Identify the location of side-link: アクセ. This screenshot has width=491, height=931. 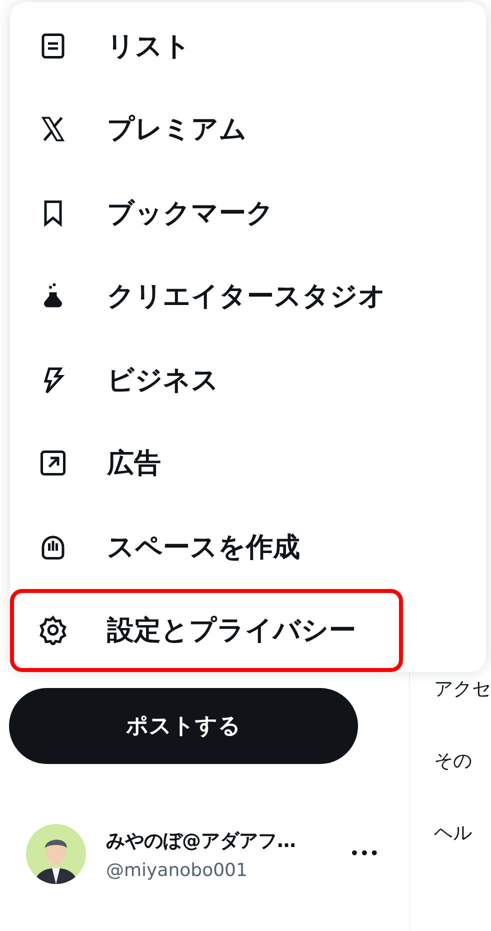
(462, 689).